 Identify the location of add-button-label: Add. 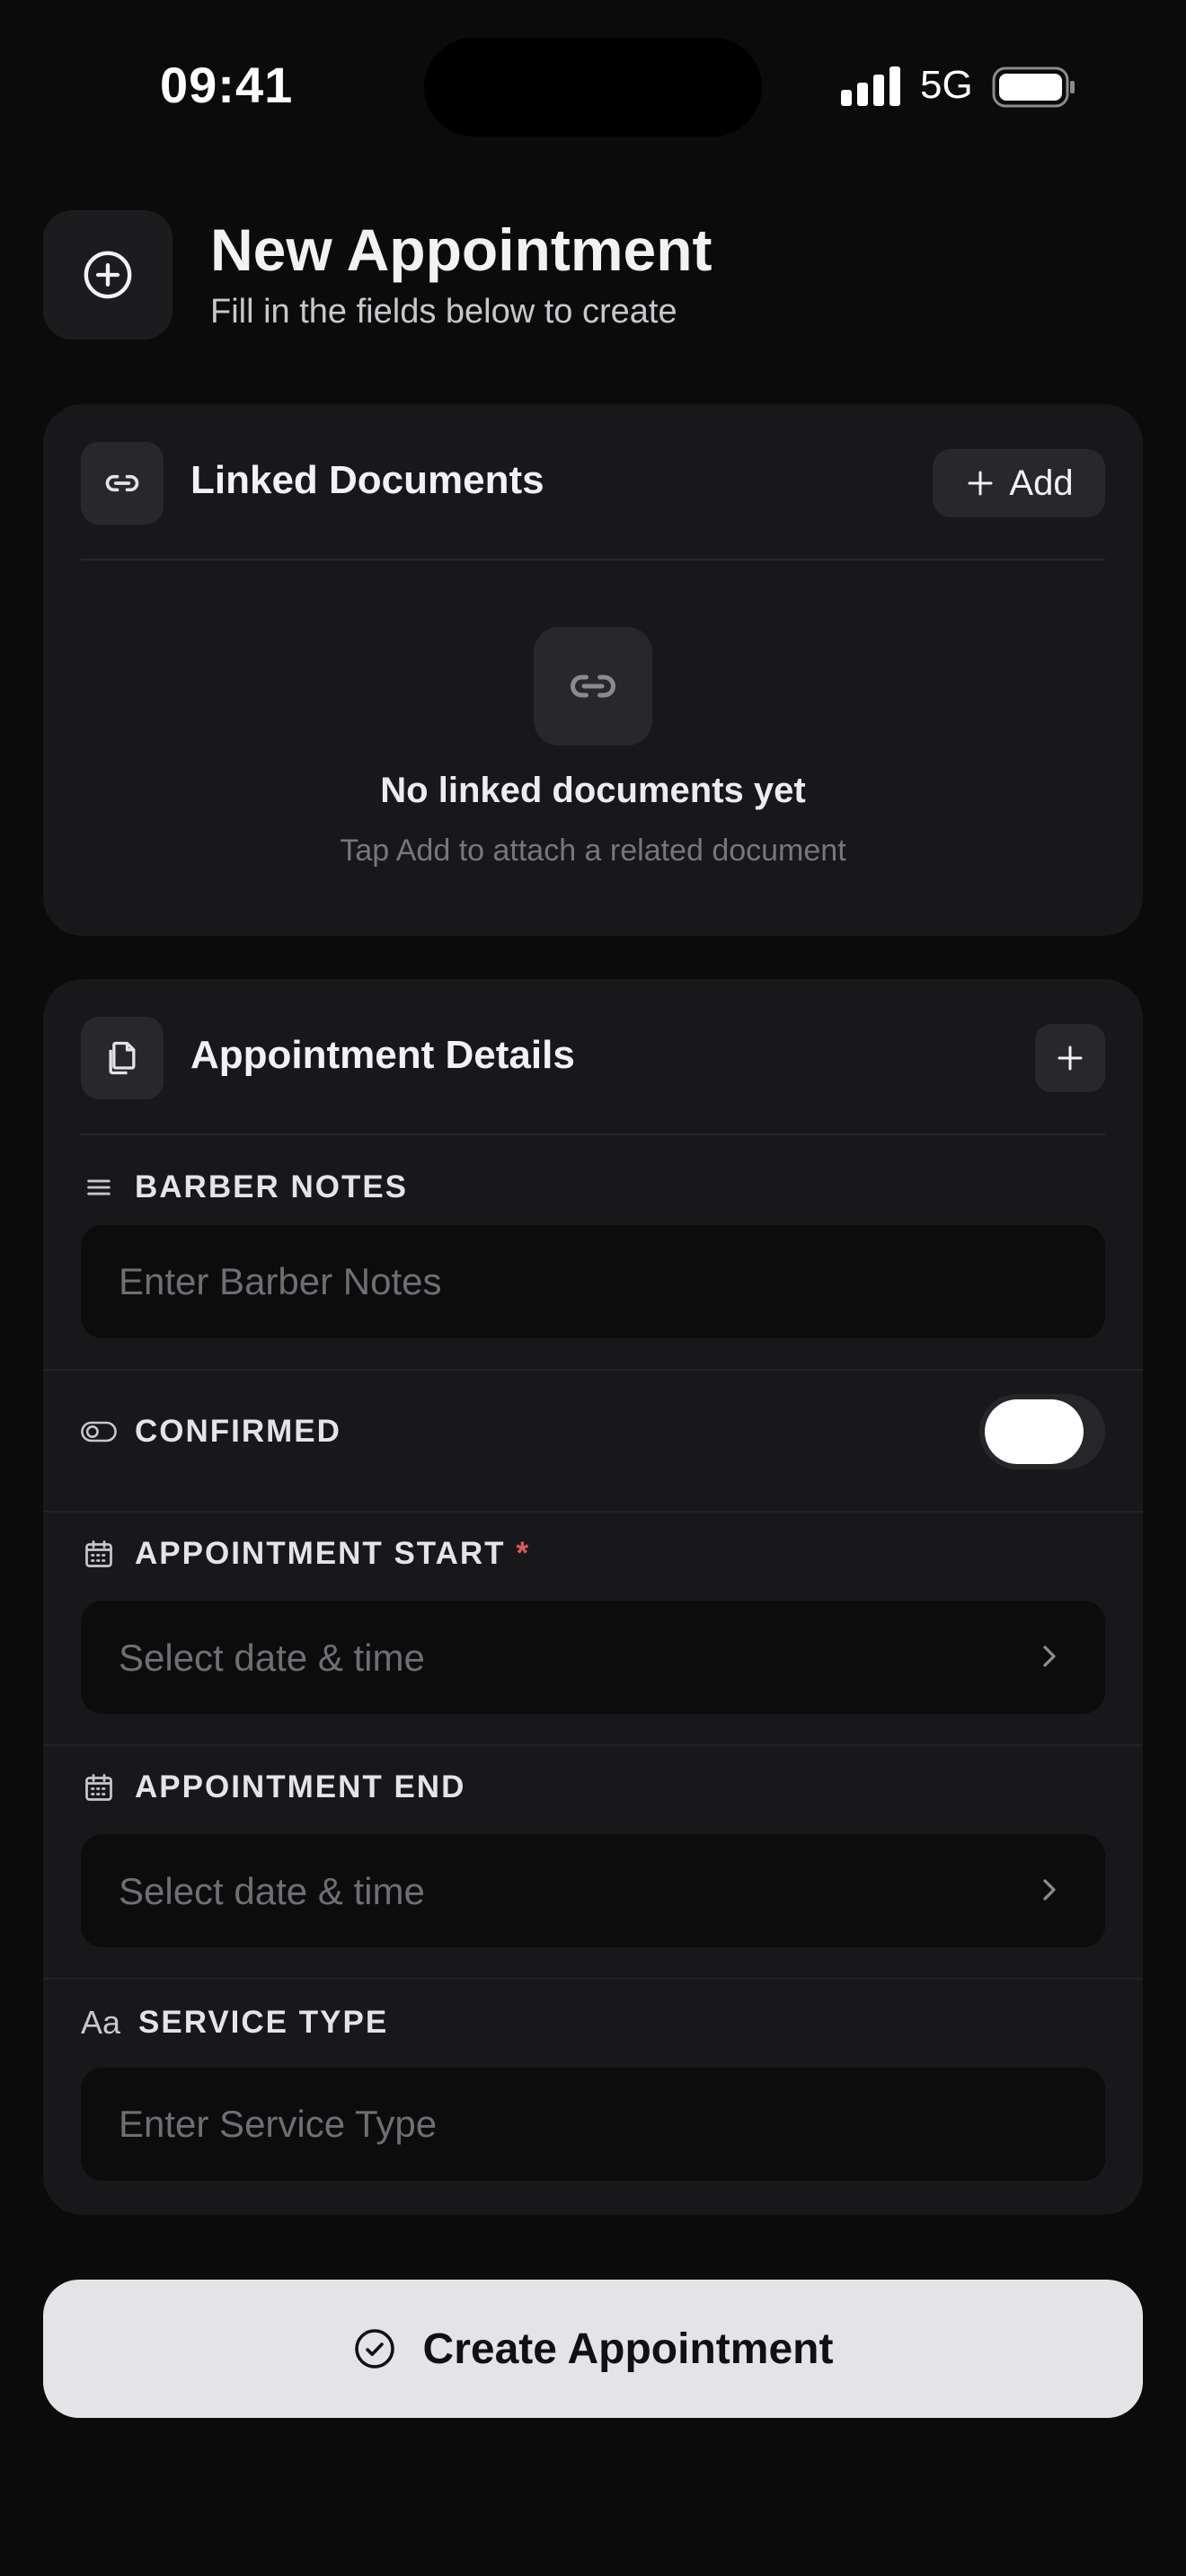
(1041, 483).